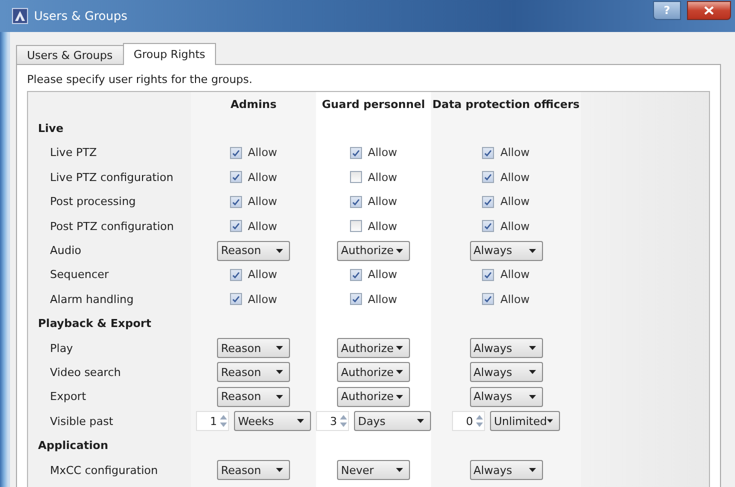 Image resolution: width=735 pixels, height=487 pixels. Describe the element at coordinates (65, 251) in the screenshot. I see `row-label: Audio` at that location.